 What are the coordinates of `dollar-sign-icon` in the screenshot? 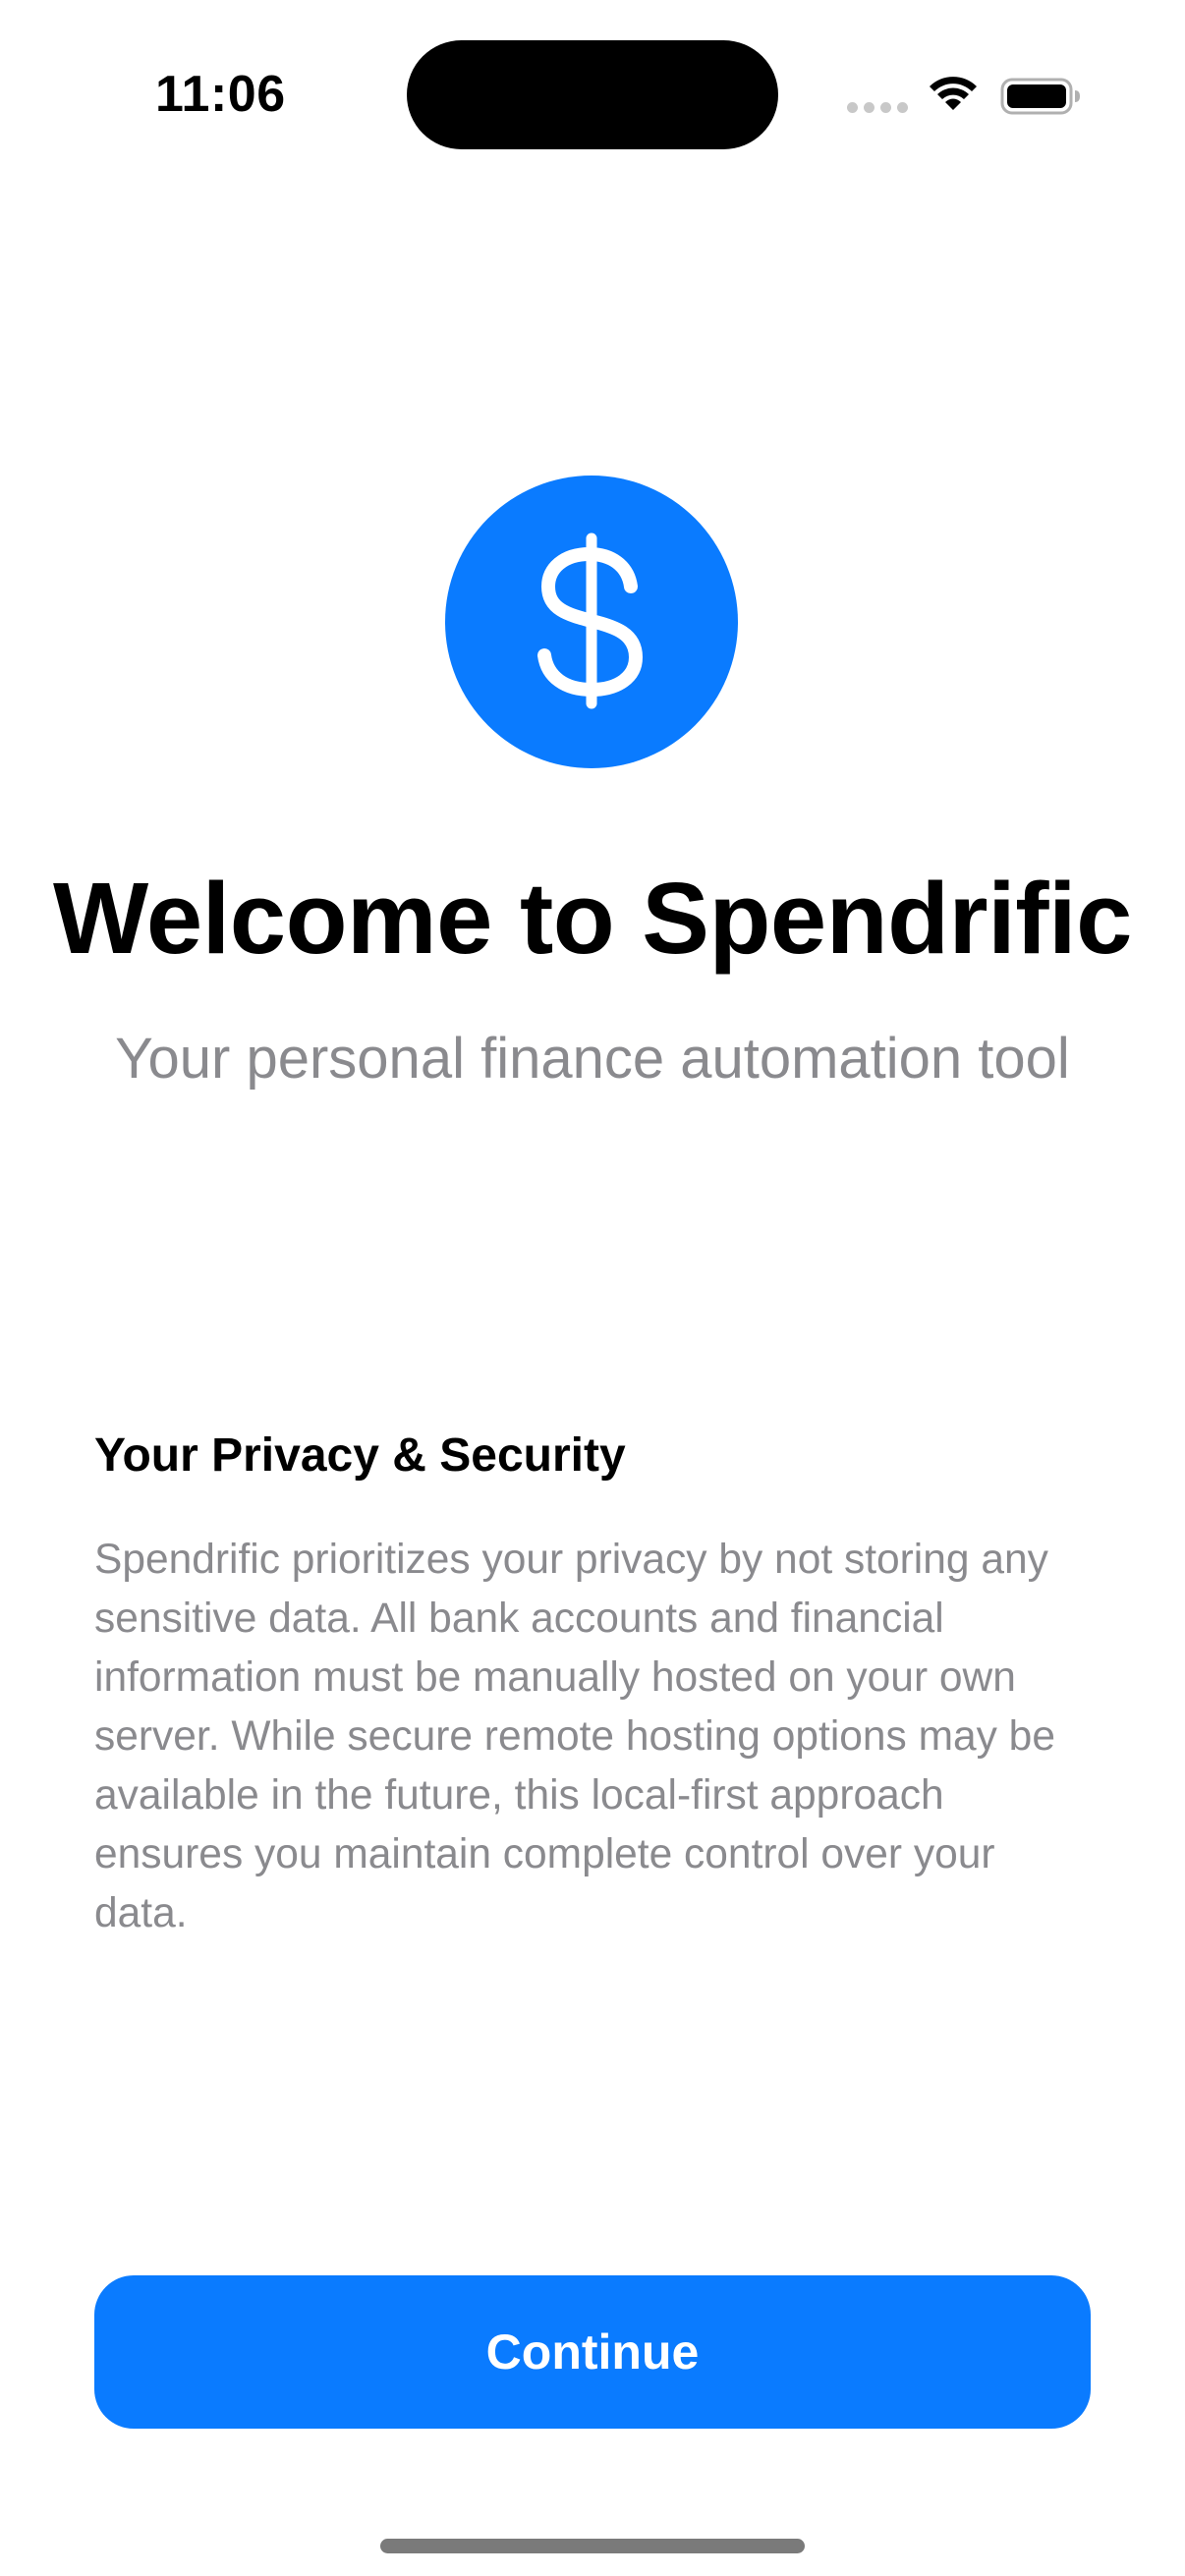 It's located at (591, 620).